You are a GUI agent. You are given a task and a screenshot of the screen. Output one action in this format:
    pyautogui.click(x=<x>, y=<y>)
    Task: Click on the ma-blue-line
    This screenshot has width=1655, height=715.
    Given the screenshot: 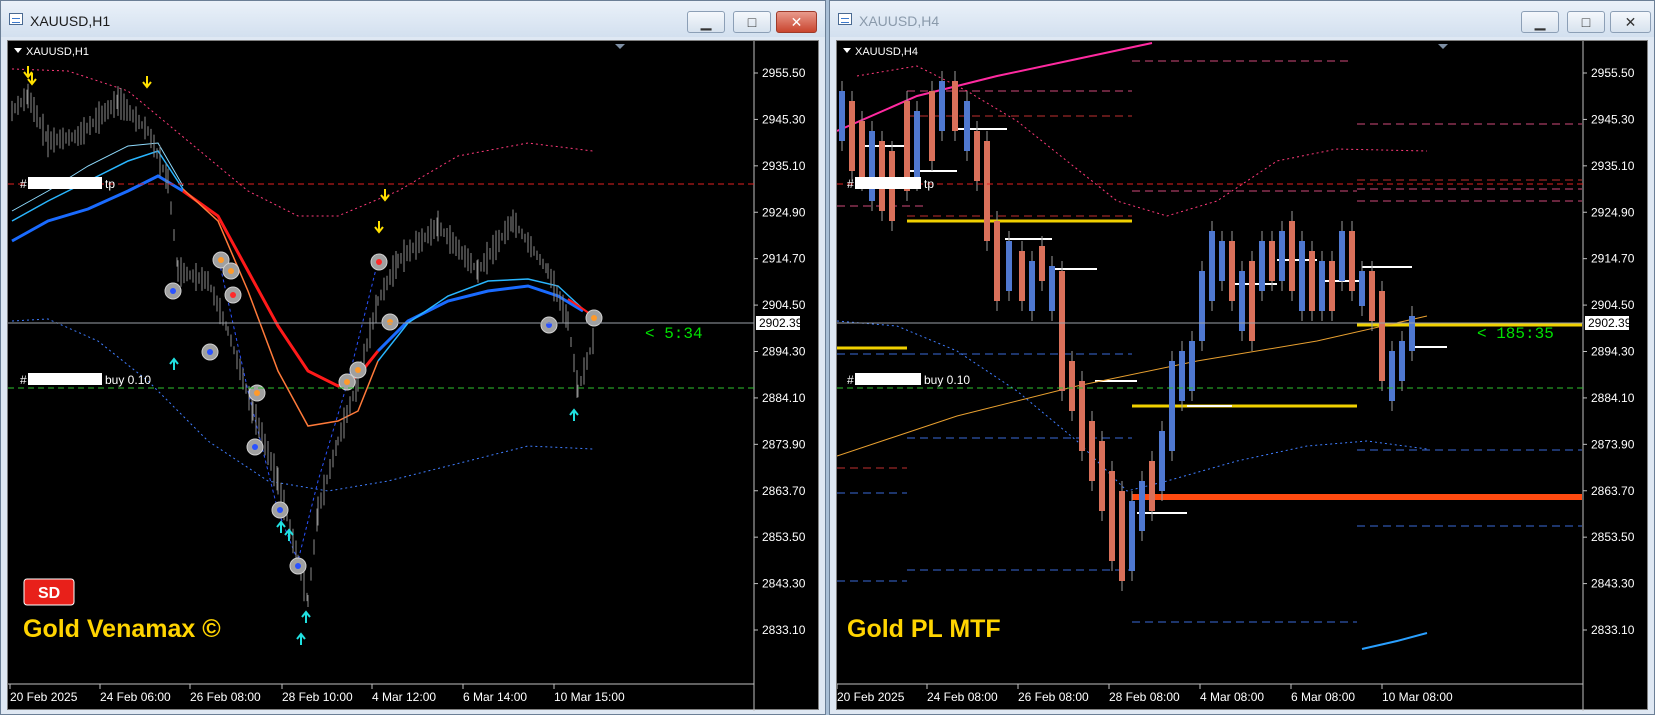 What is the action you would take?
    pyautogui.click(x=1394, y=641)
    